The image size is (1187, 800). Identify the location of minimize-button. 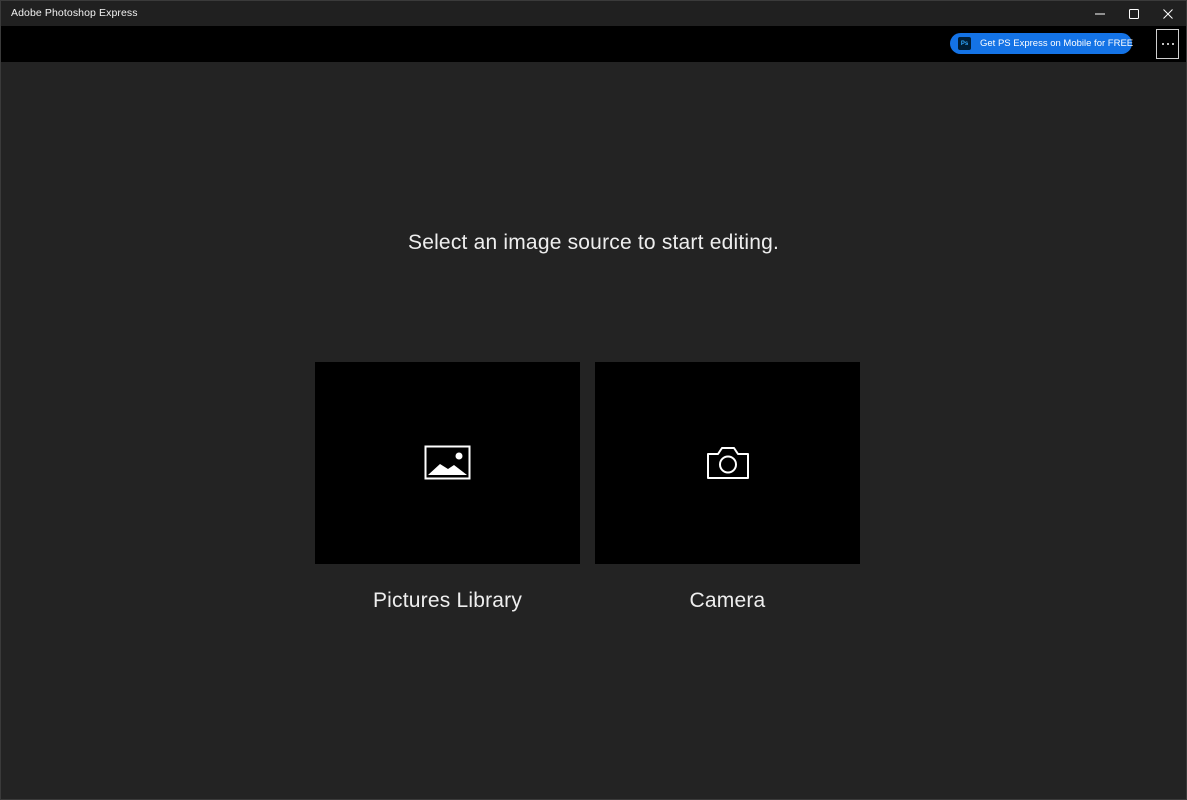
(1100, 13).